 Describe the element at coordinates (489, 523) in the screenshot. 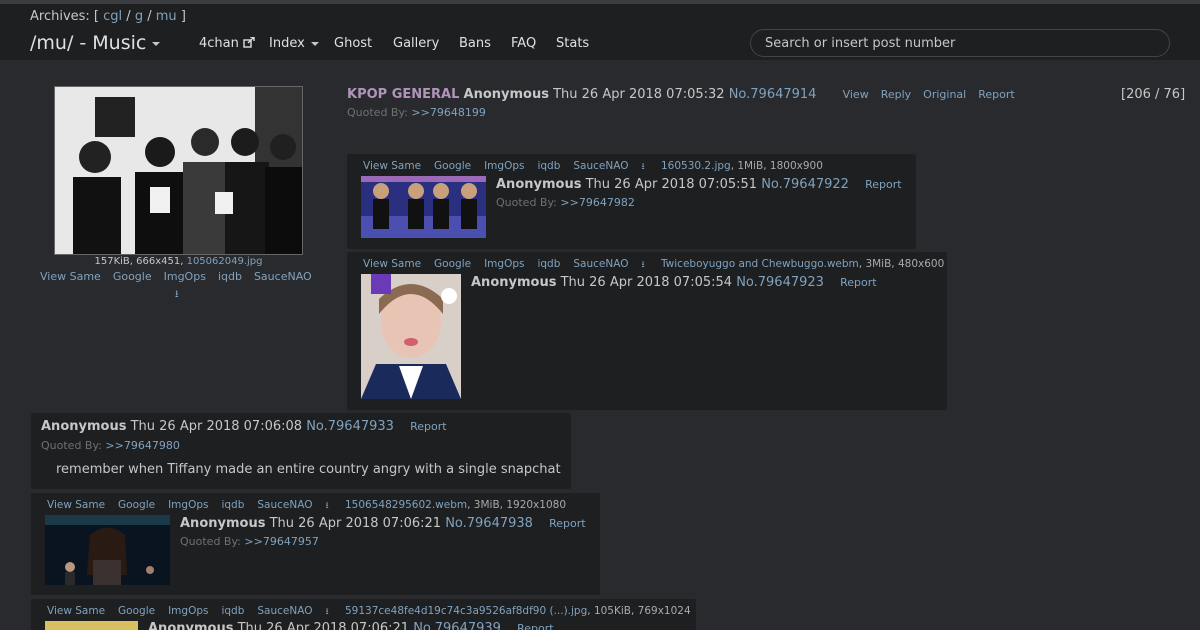

I see `post-number-link: No.79647938` at that location.